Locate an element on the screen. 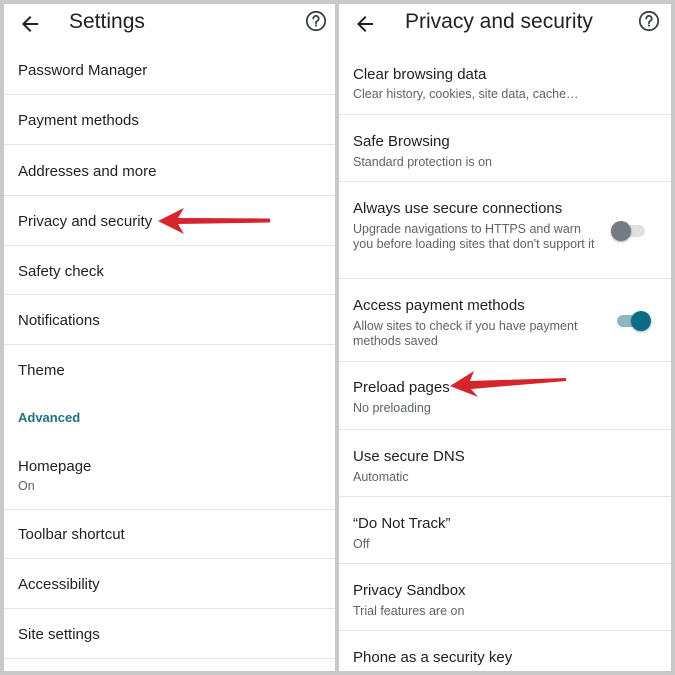 The image size is (675, 675). menu-item-label: Notifications is located at coordinates (59, 320).